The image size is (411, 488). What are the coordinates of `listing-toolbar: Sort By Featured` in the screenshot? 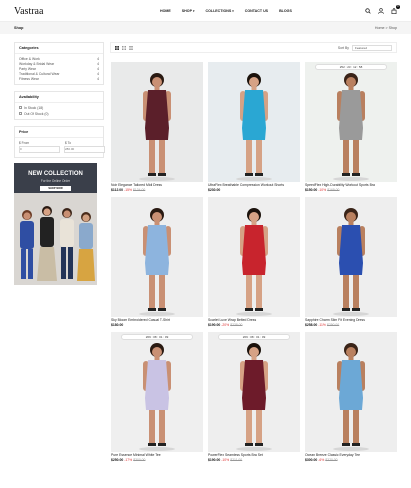 It's located at (253, 47).